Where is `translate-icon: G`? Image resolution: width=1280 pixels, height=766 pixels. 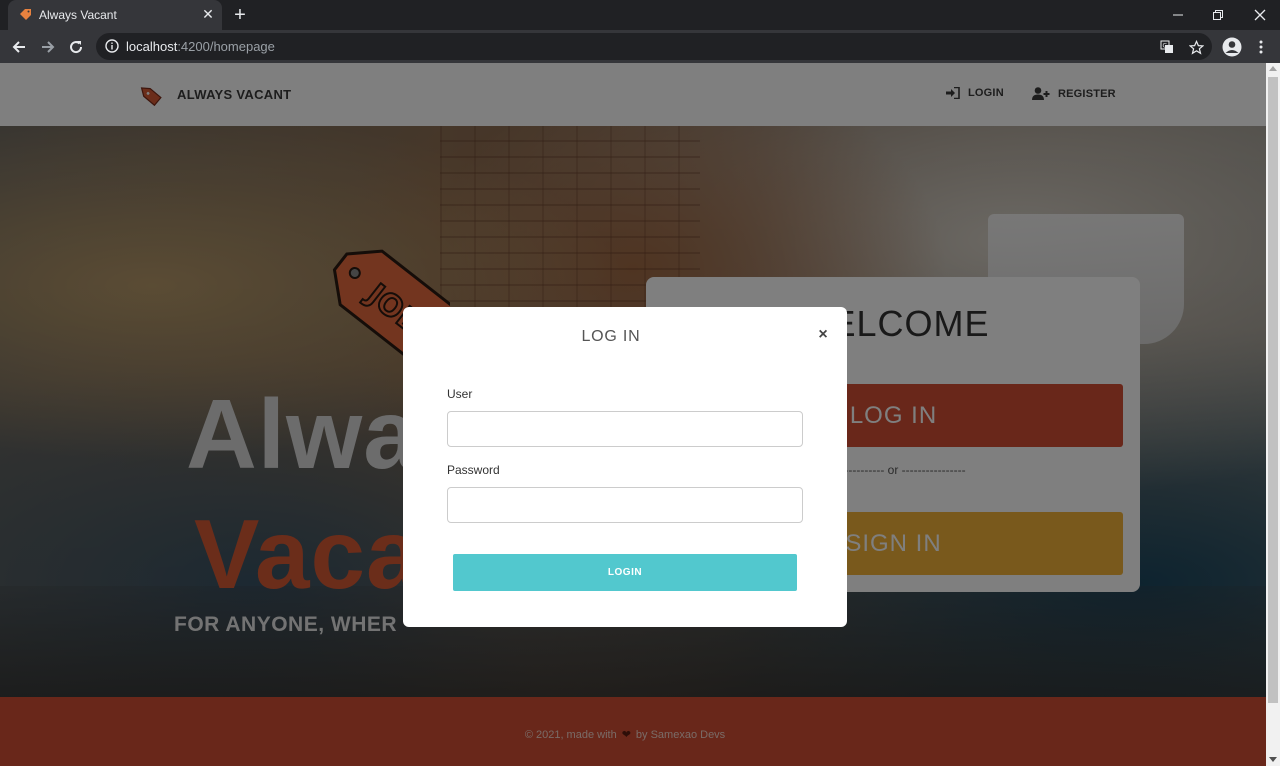
translate-icon: G is located at coordinates (1167, 47).